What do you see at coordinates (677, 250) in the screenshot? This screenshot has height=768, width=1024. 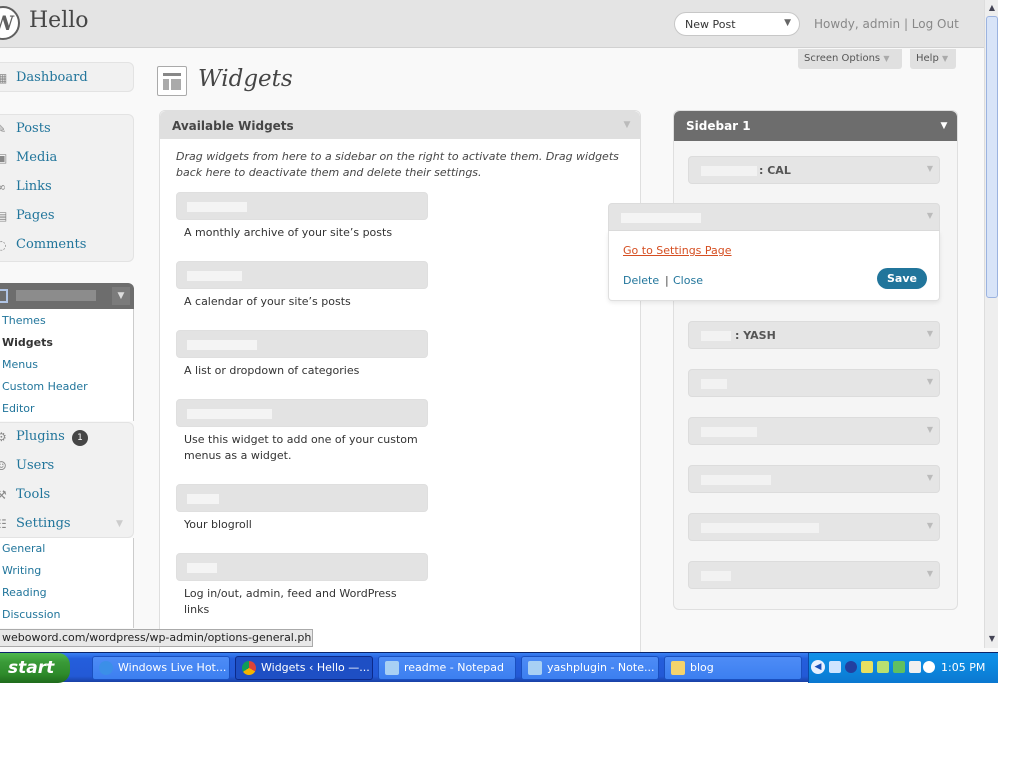 I see `go-to-settings-link: Go to Settings Page` at bounding box center [677, 250].